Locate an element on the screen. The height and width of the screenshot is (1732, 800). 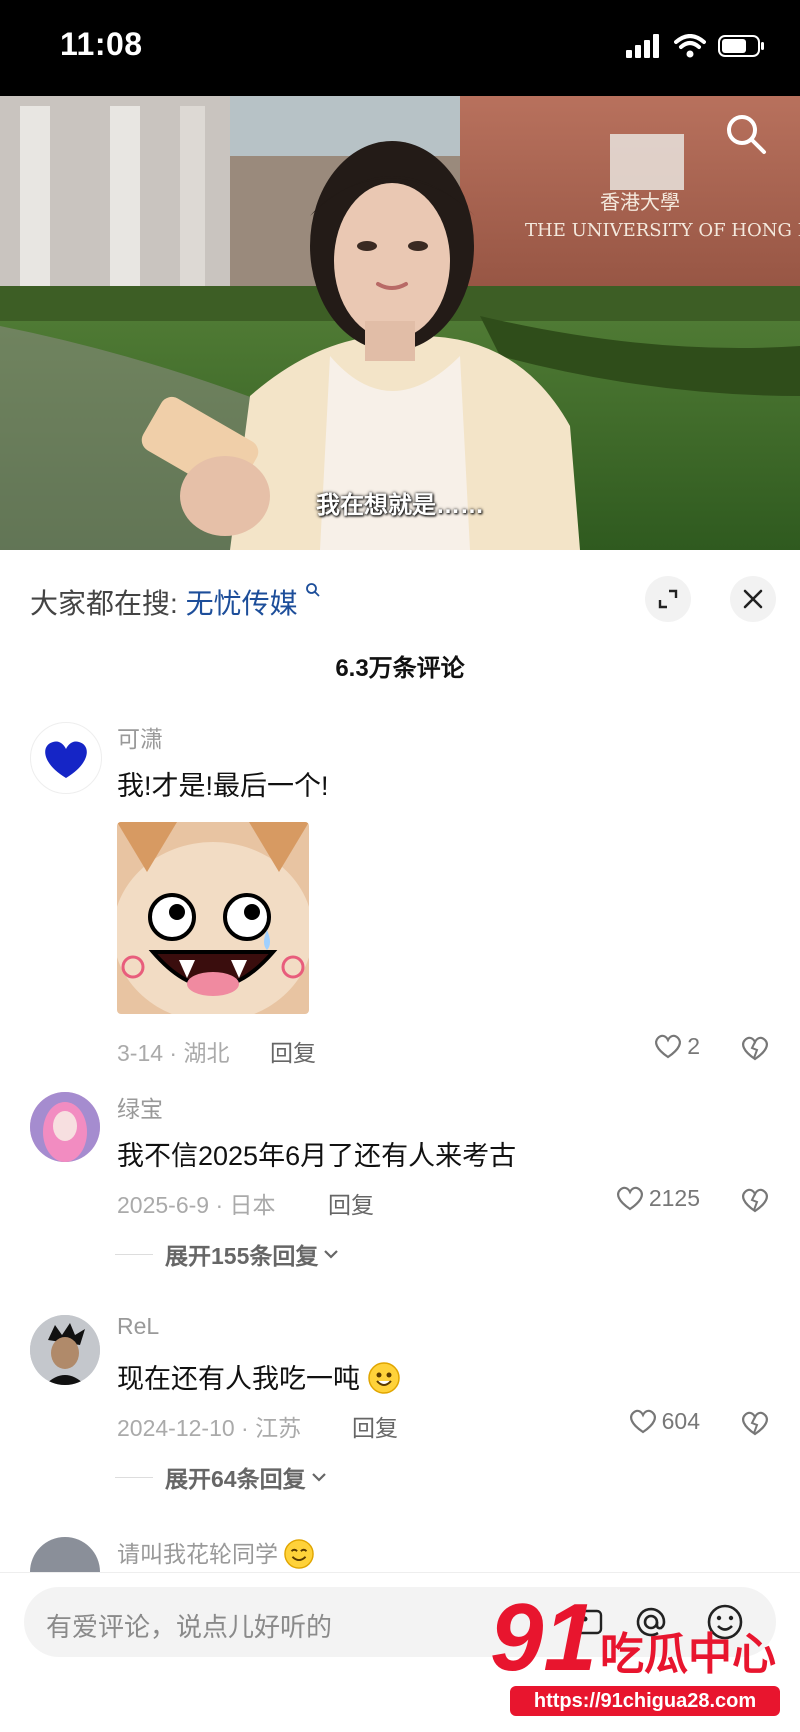
comment-meta: 2025-6-9 · 日本 is located at coordinates (196, 1205).